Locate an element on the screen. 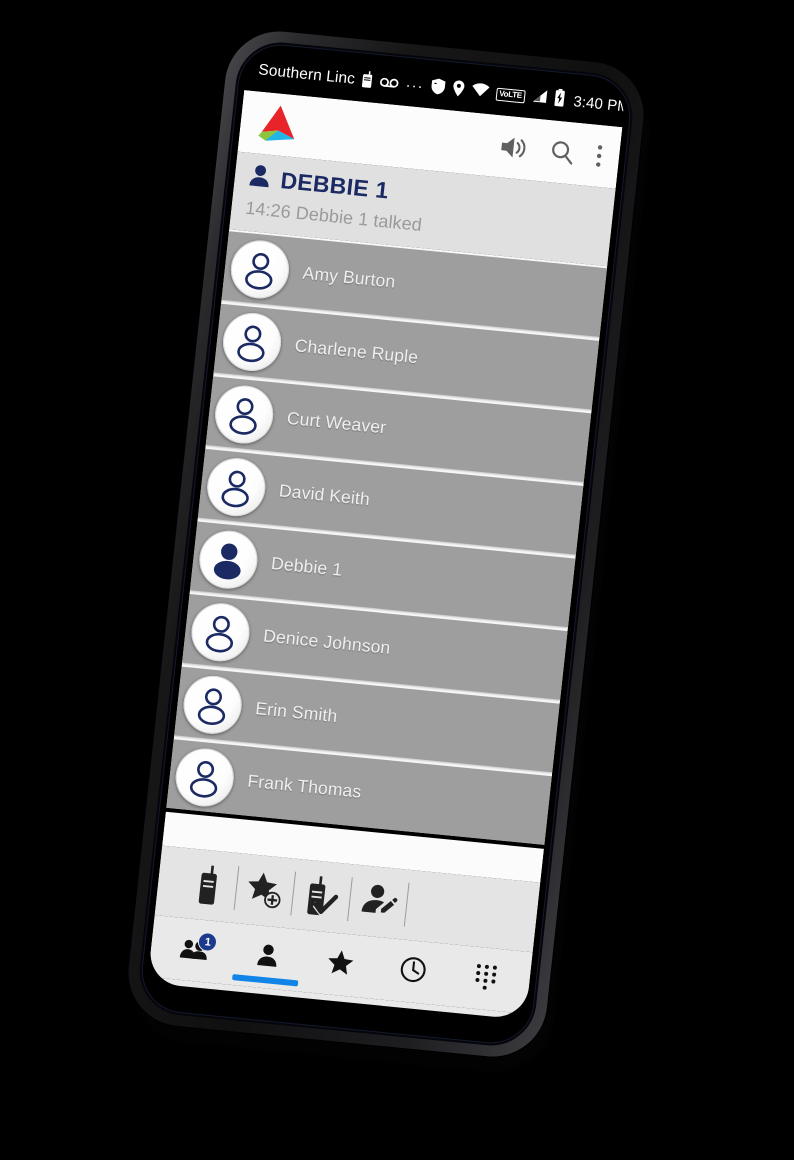 This screenshot has height=1160, width=794. nav-badge-count: 1 is located at coordinates (208, 942).